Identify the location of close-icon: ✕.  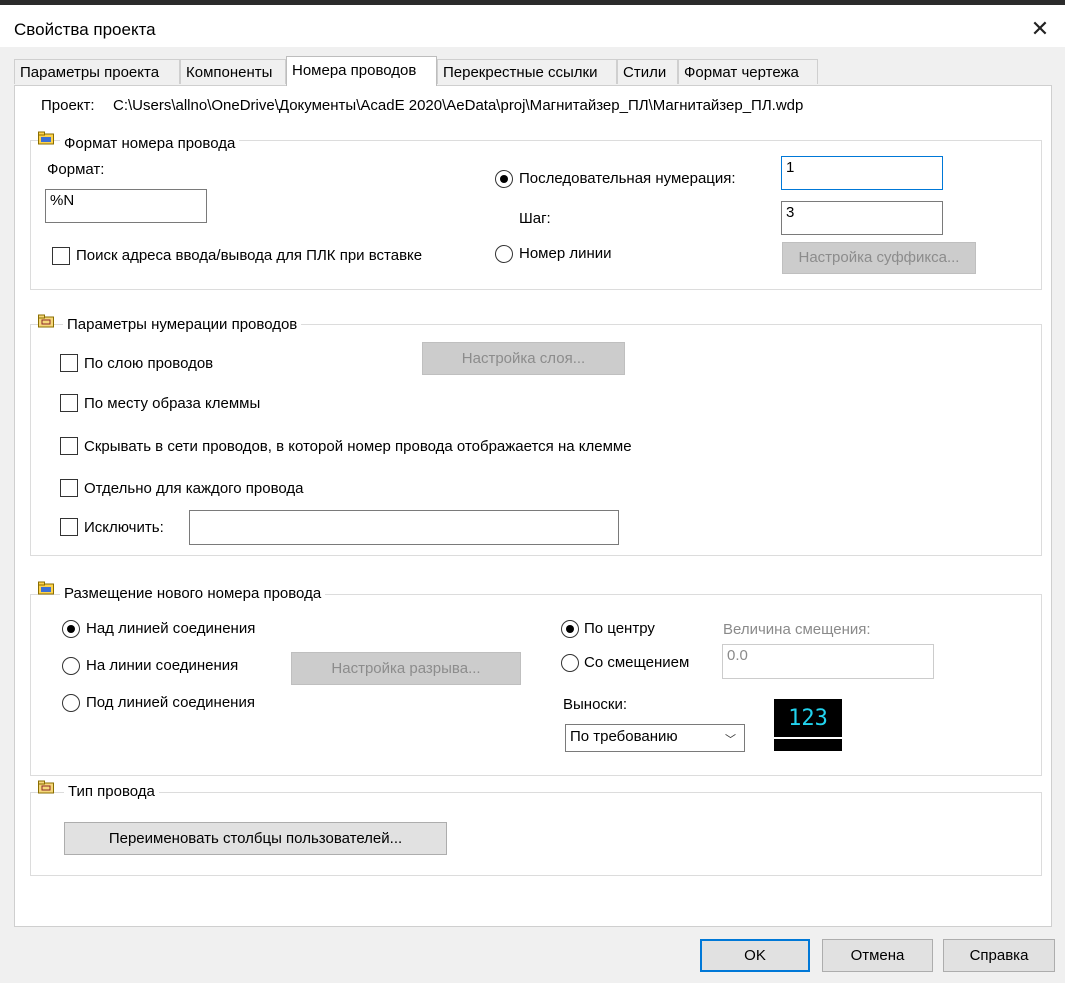
(1040, 28).